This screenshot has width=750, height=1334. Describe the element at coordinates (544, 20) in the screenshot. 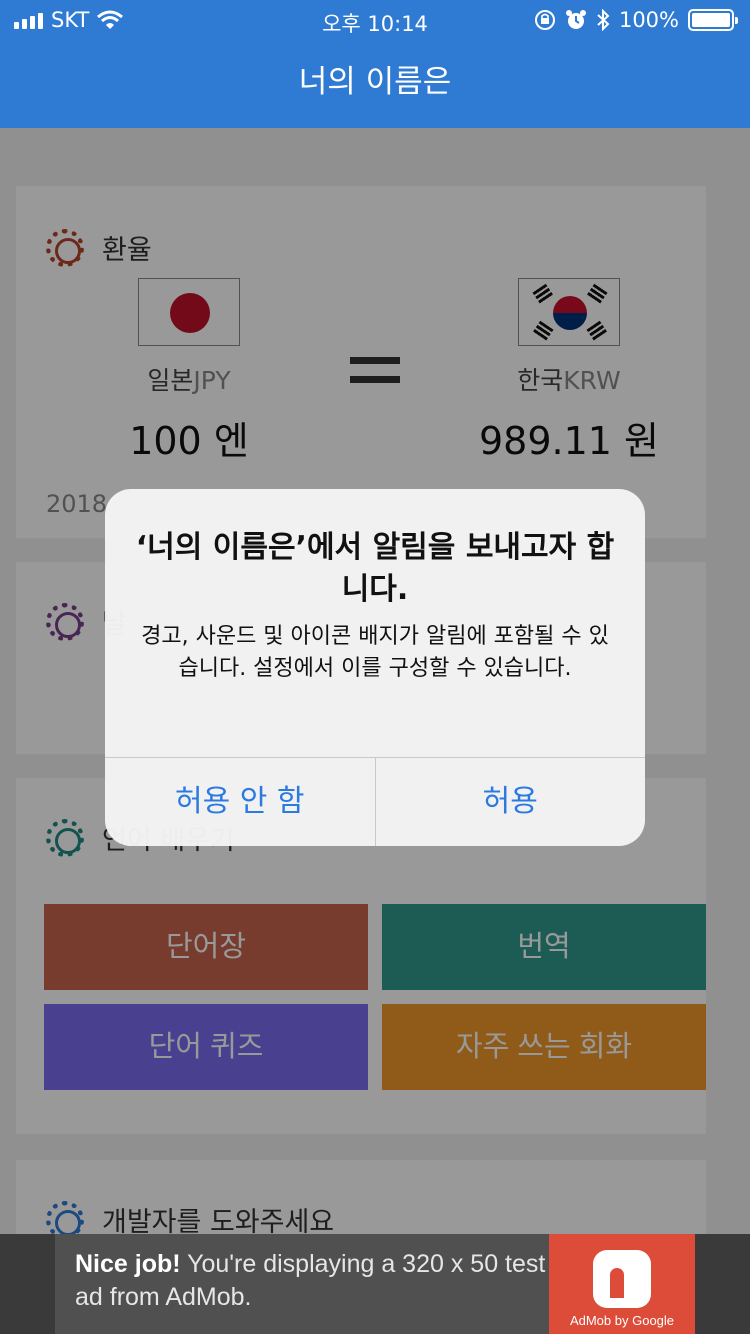

I see `lock-rotation-icon` at that location.